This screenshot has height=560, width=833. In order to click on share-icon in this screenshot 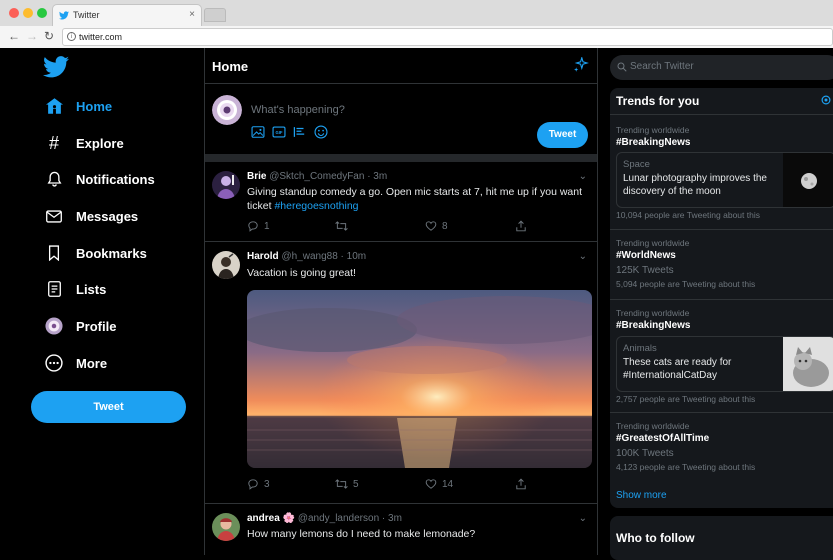, I will do `click(521, 484)`.